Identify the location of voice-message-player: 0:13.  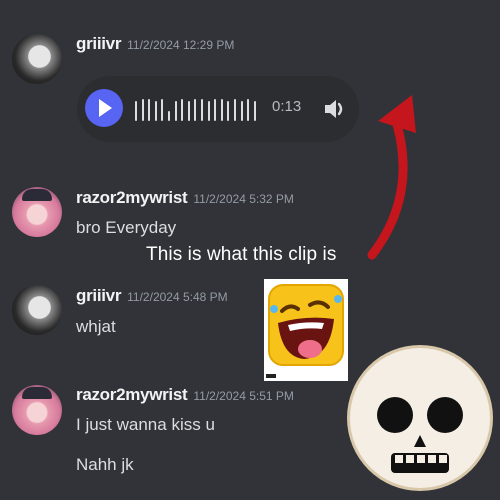
(218, 109).